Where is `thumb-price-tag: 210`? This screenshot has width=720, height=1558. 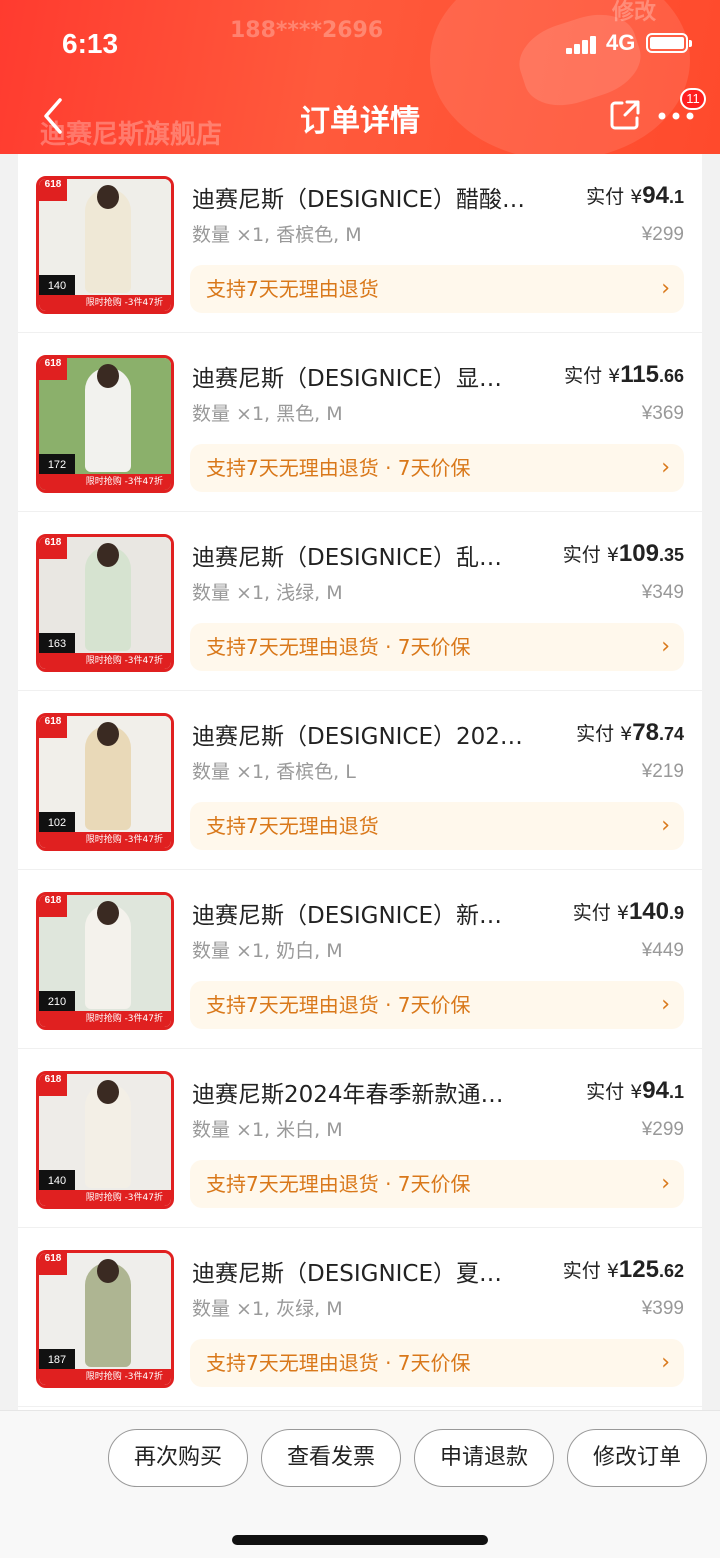
thumb-price-tag: 210 is located at coordinates (57, 1001).